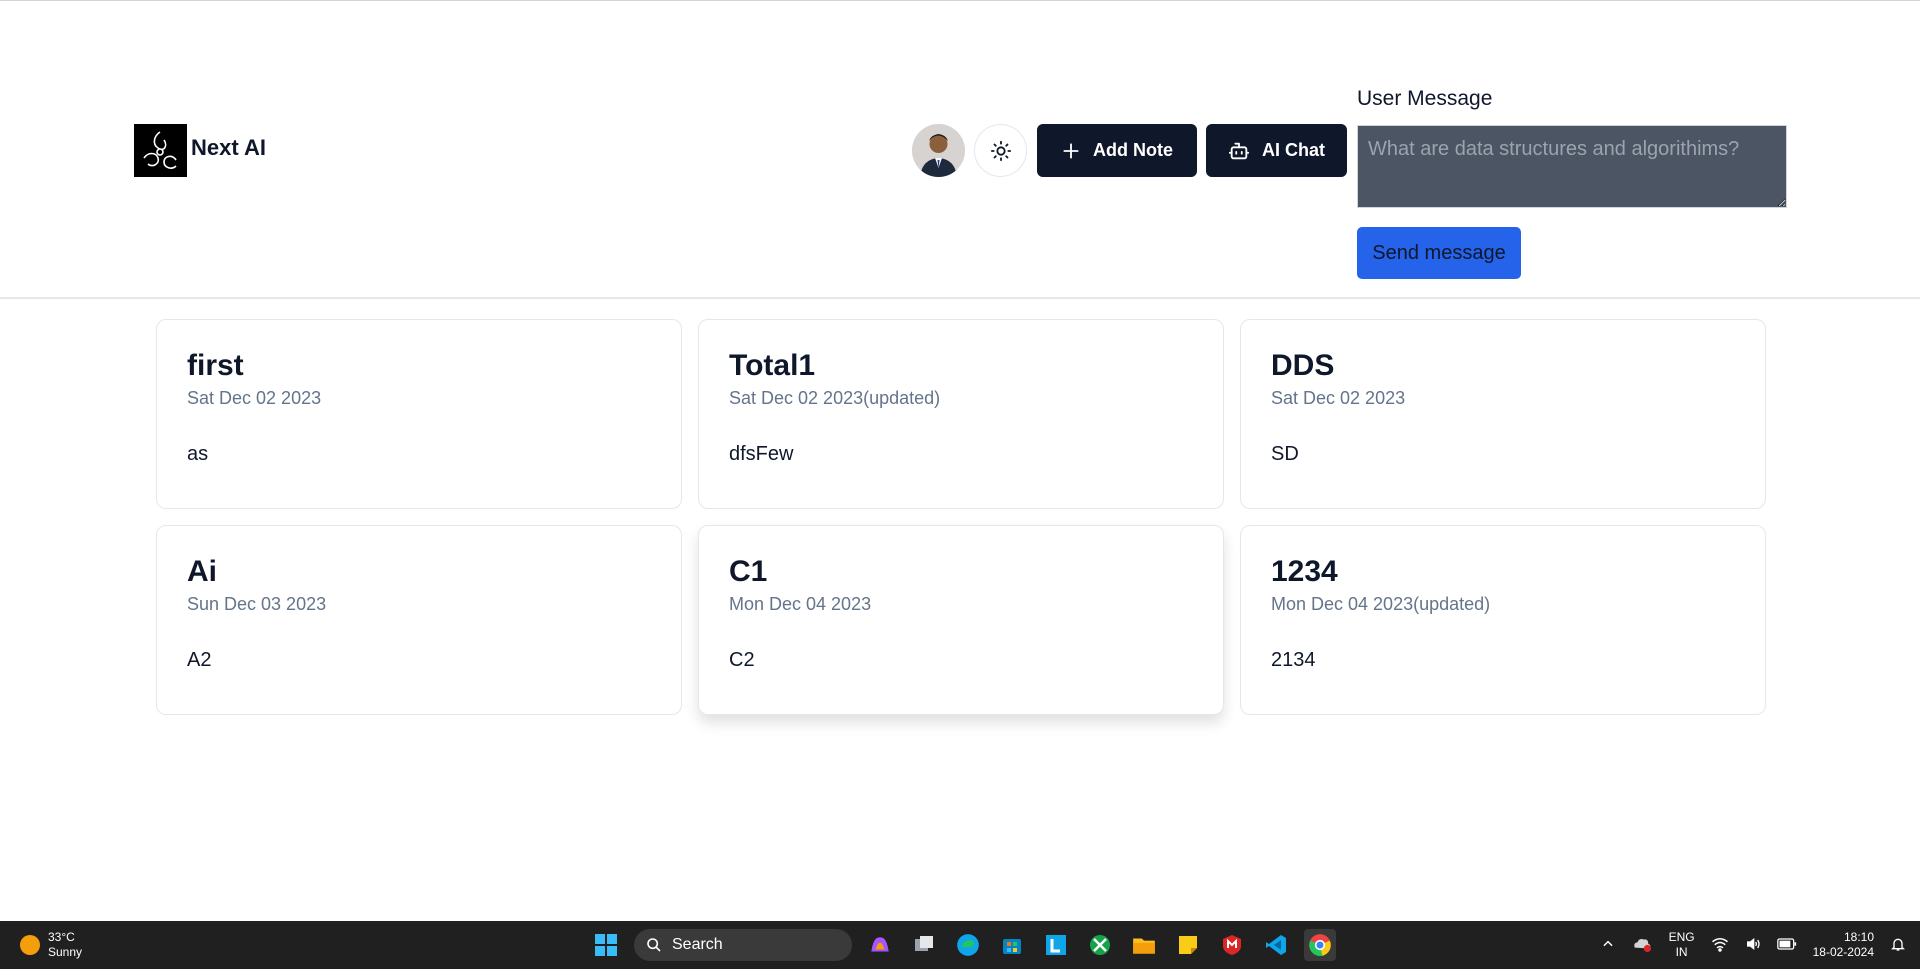  I want to click on onedrive-error-icon, so click(1642, 945).